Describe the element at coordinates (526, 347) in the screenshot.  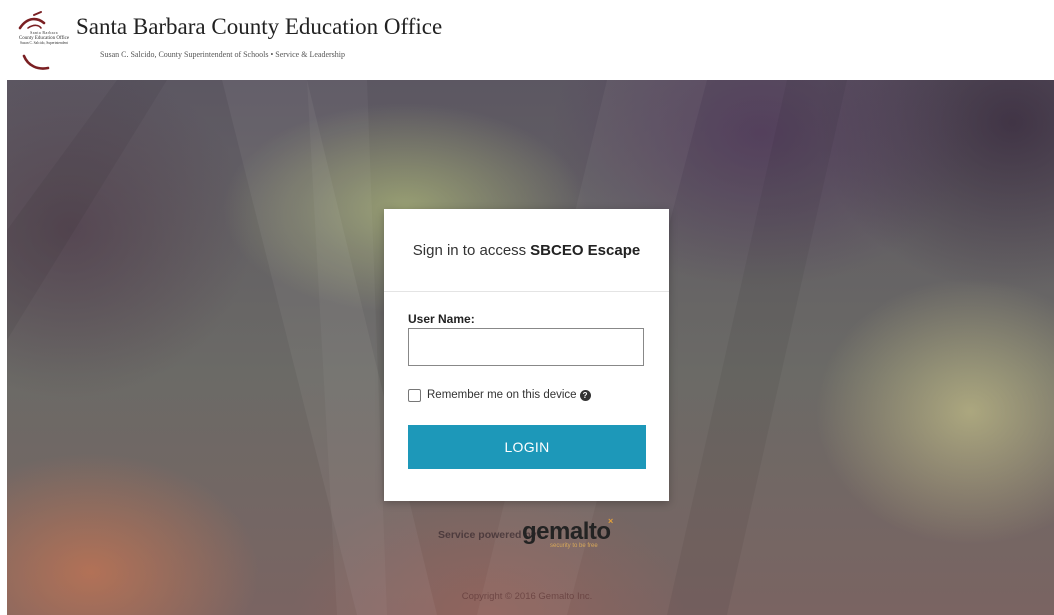
I see `username-input` at that location.